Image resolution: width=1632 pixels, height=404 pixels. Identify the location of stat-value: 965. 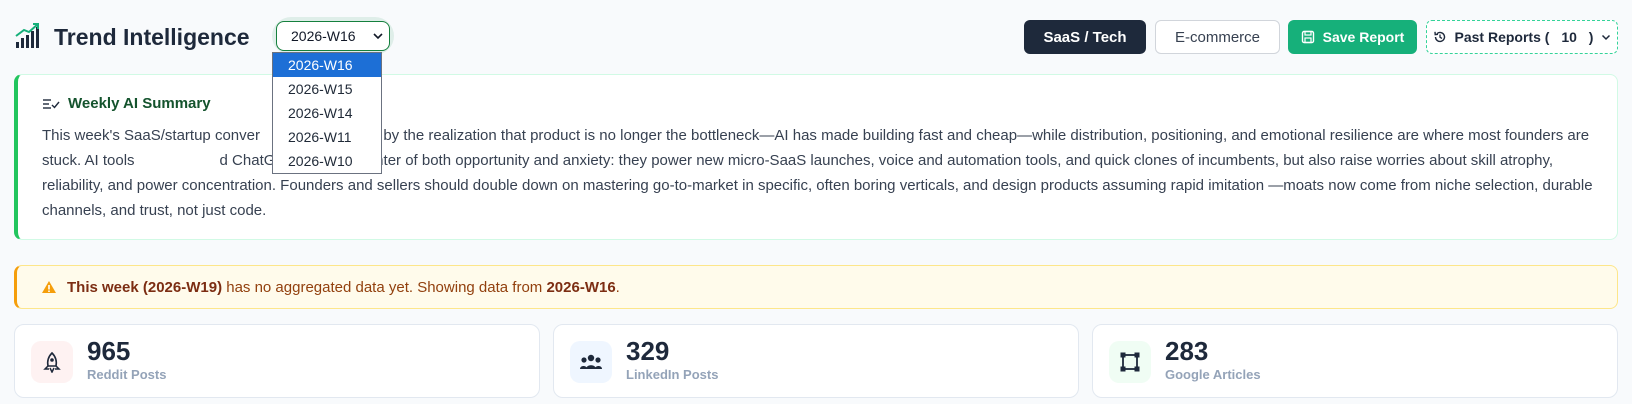
(109, 351).